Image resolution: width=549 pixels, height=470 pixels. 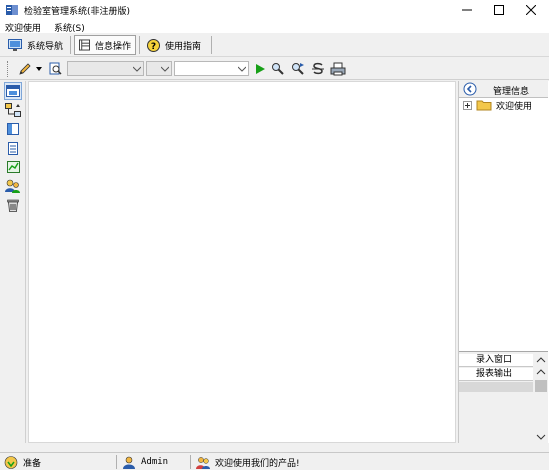 I want to click on search-page-icon, so click(x=56, y=69).